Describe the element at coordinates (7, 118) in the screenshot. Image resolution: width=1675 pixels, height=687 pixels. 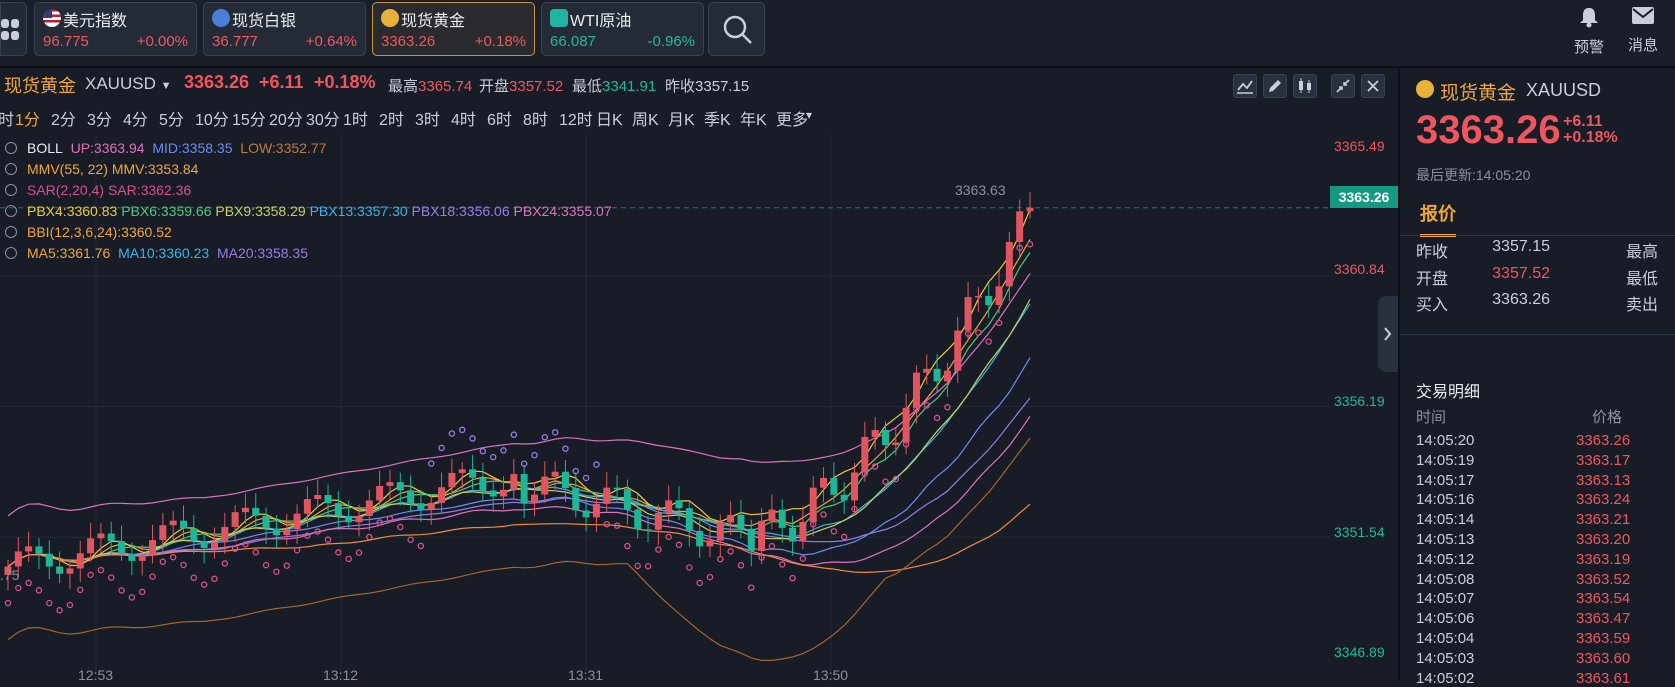
I see `period-0: 时` at that location.